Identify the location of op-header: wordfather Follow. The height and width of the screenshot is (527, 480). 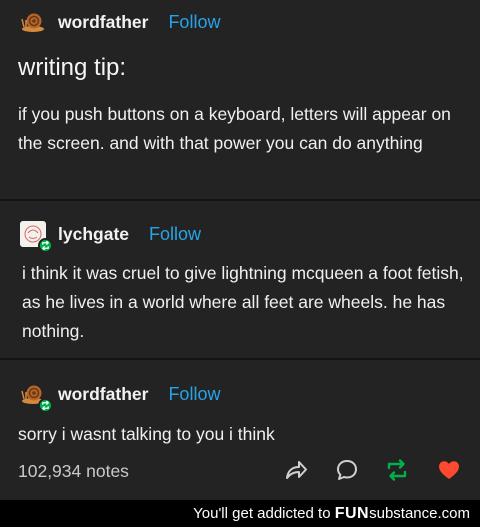
(120, 22).